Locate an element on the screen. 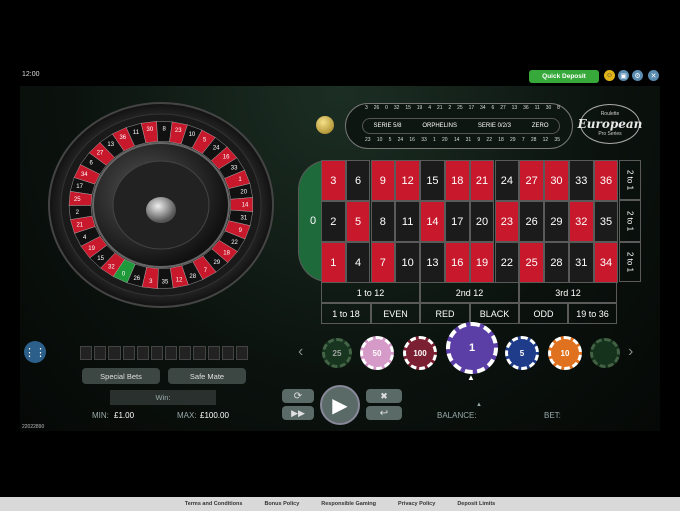 The height and width of the screenshot is (511, 680). spin-play-button: ▶ is located at coordinates (340, 405).